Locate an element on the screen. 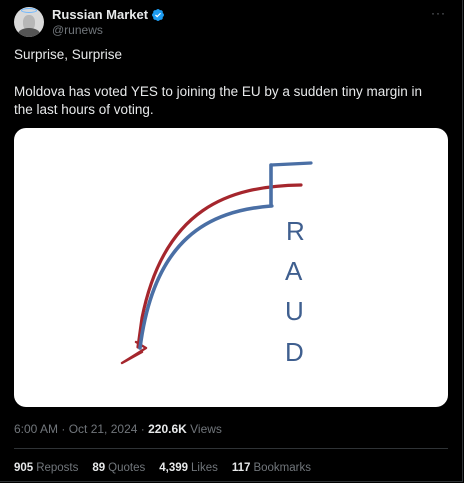 The width and height of the screenshot is (464, 483). stat-reposts: 905 Reposts is located at coordinates (46, 468).